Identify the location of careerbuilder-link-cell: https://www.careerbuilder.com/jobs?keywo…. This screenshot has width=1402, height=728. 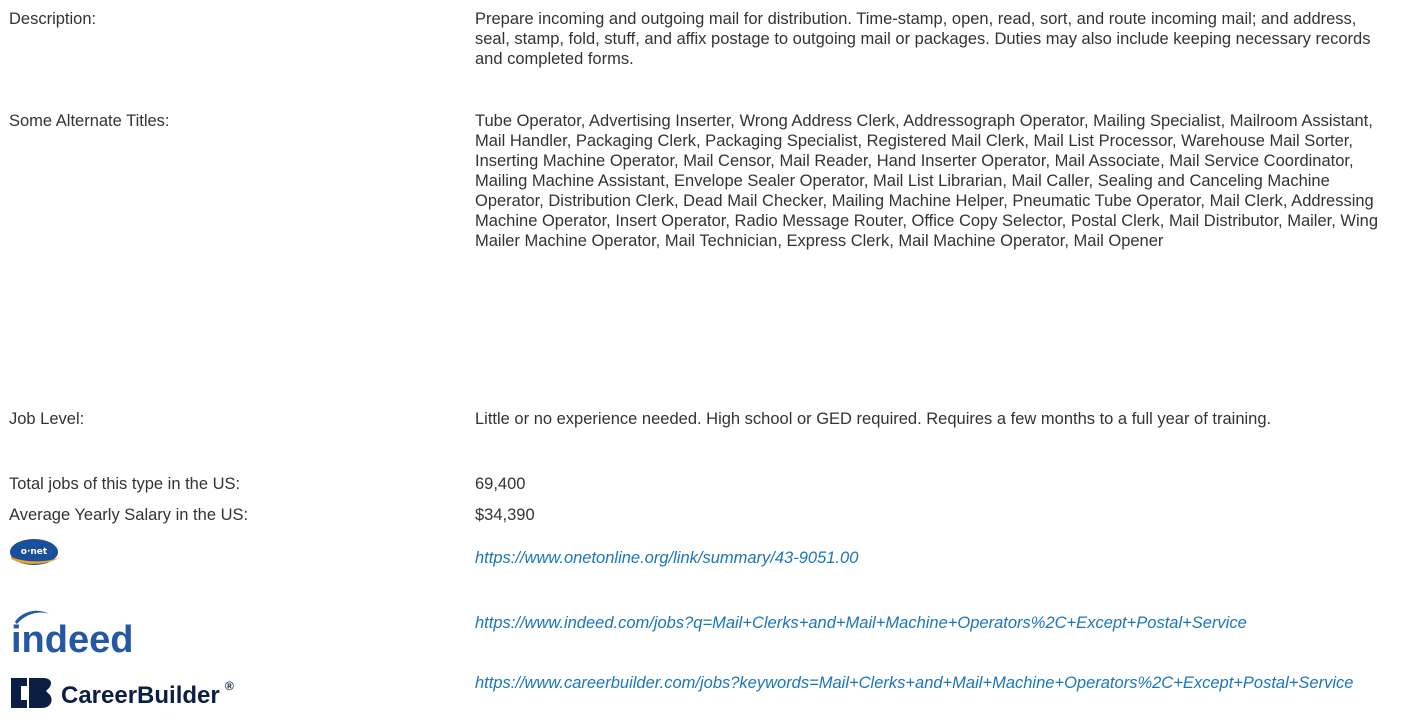
(931, 683).